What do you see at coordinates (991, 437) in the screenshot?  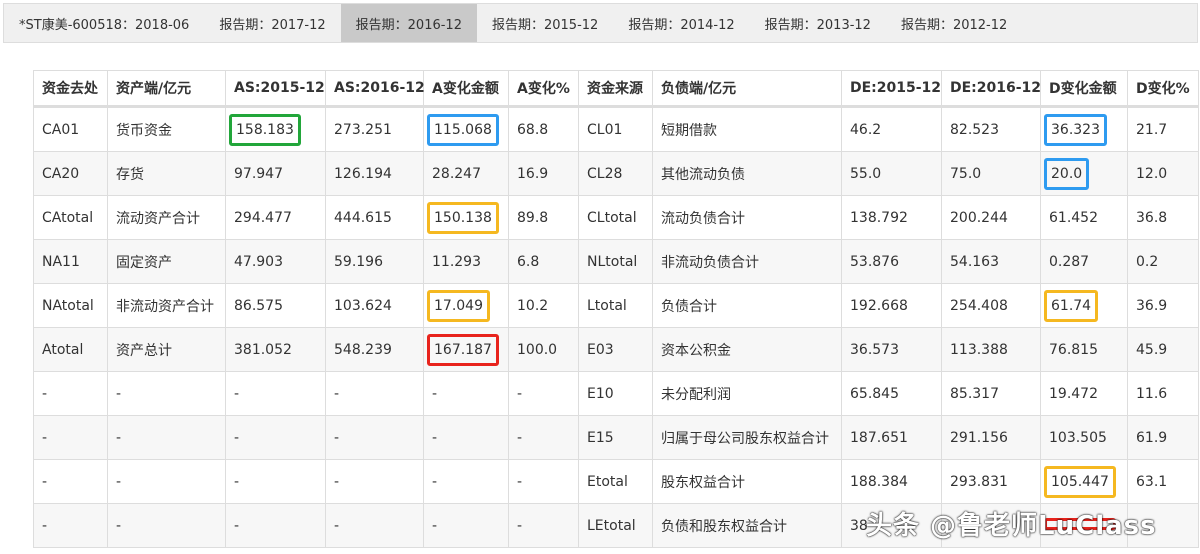 I see `table-cell: 291.156` at bounding box center [991, 437].